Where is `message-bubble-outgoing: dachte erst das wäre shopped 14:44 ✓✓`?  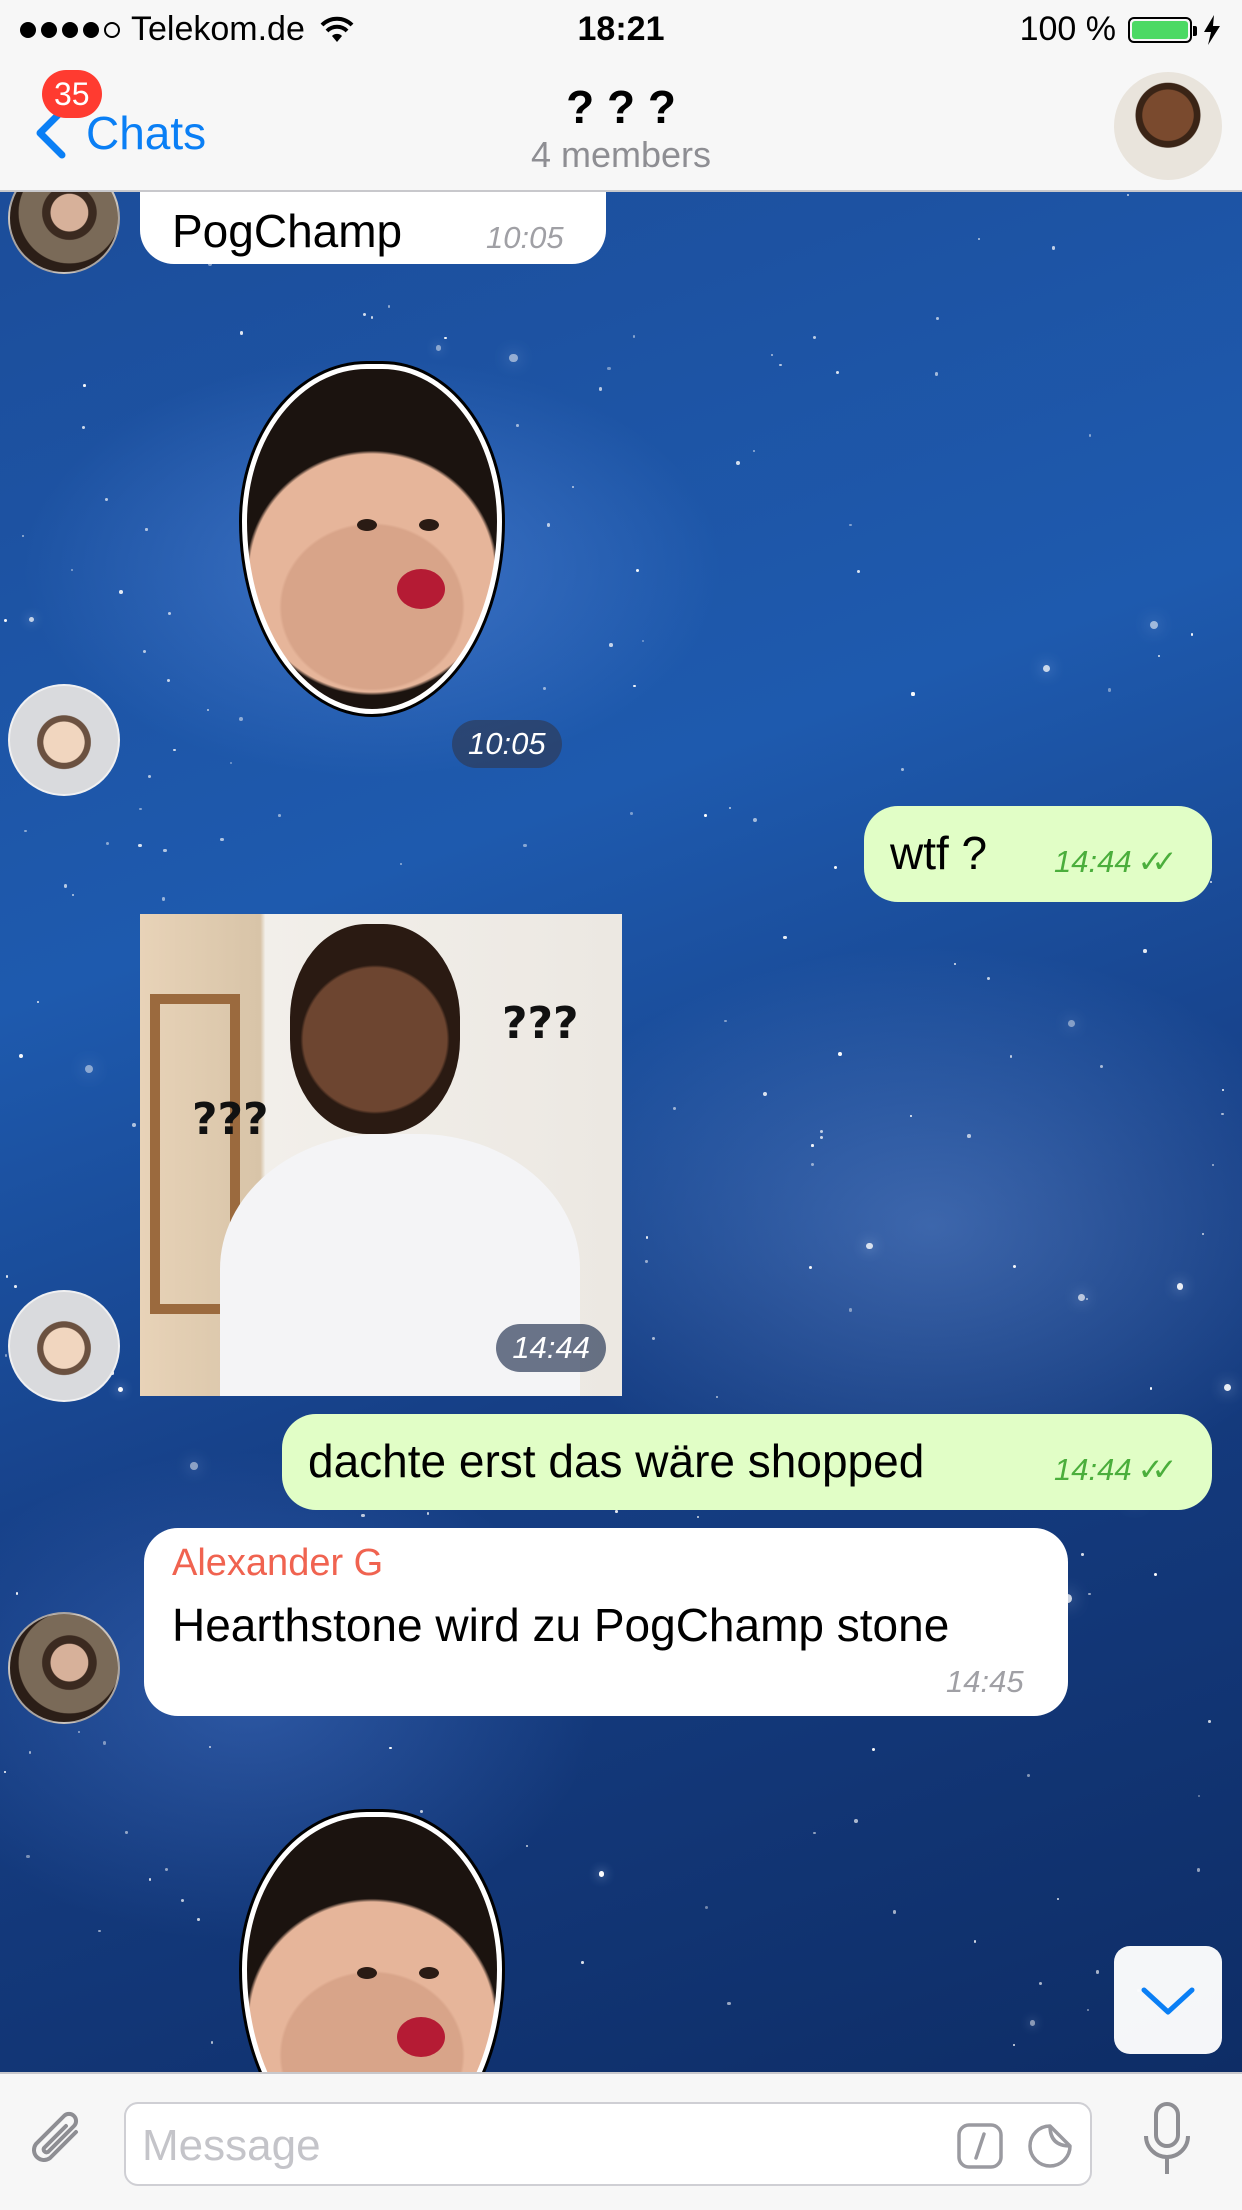 message-bubble-outgoing: dachte erst das wäre shopped 14:44 ✓✓ is located at coordinates (747, 1462).